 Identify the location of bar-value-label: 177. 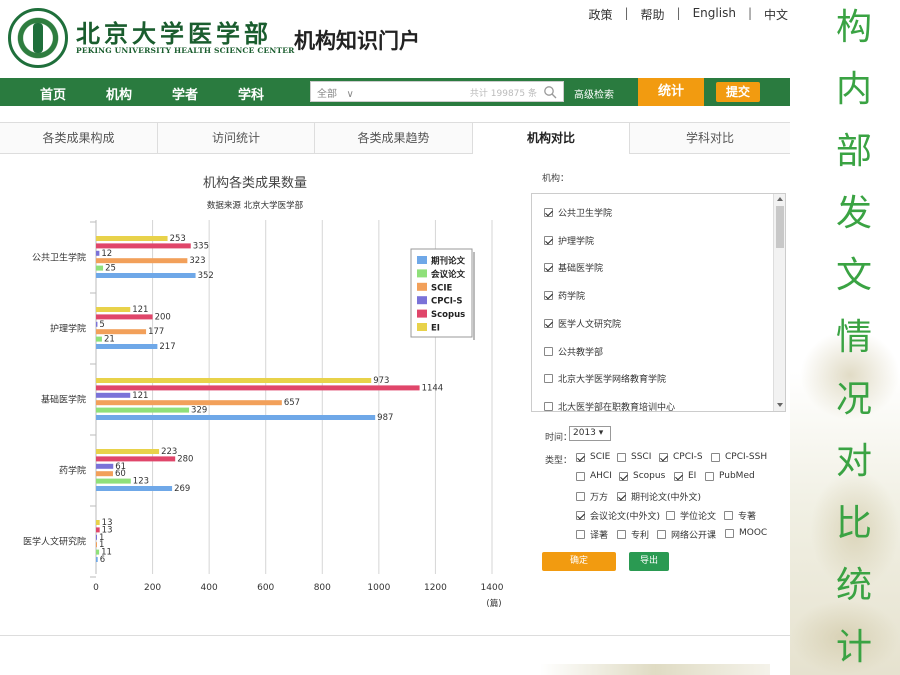
(156, 332).